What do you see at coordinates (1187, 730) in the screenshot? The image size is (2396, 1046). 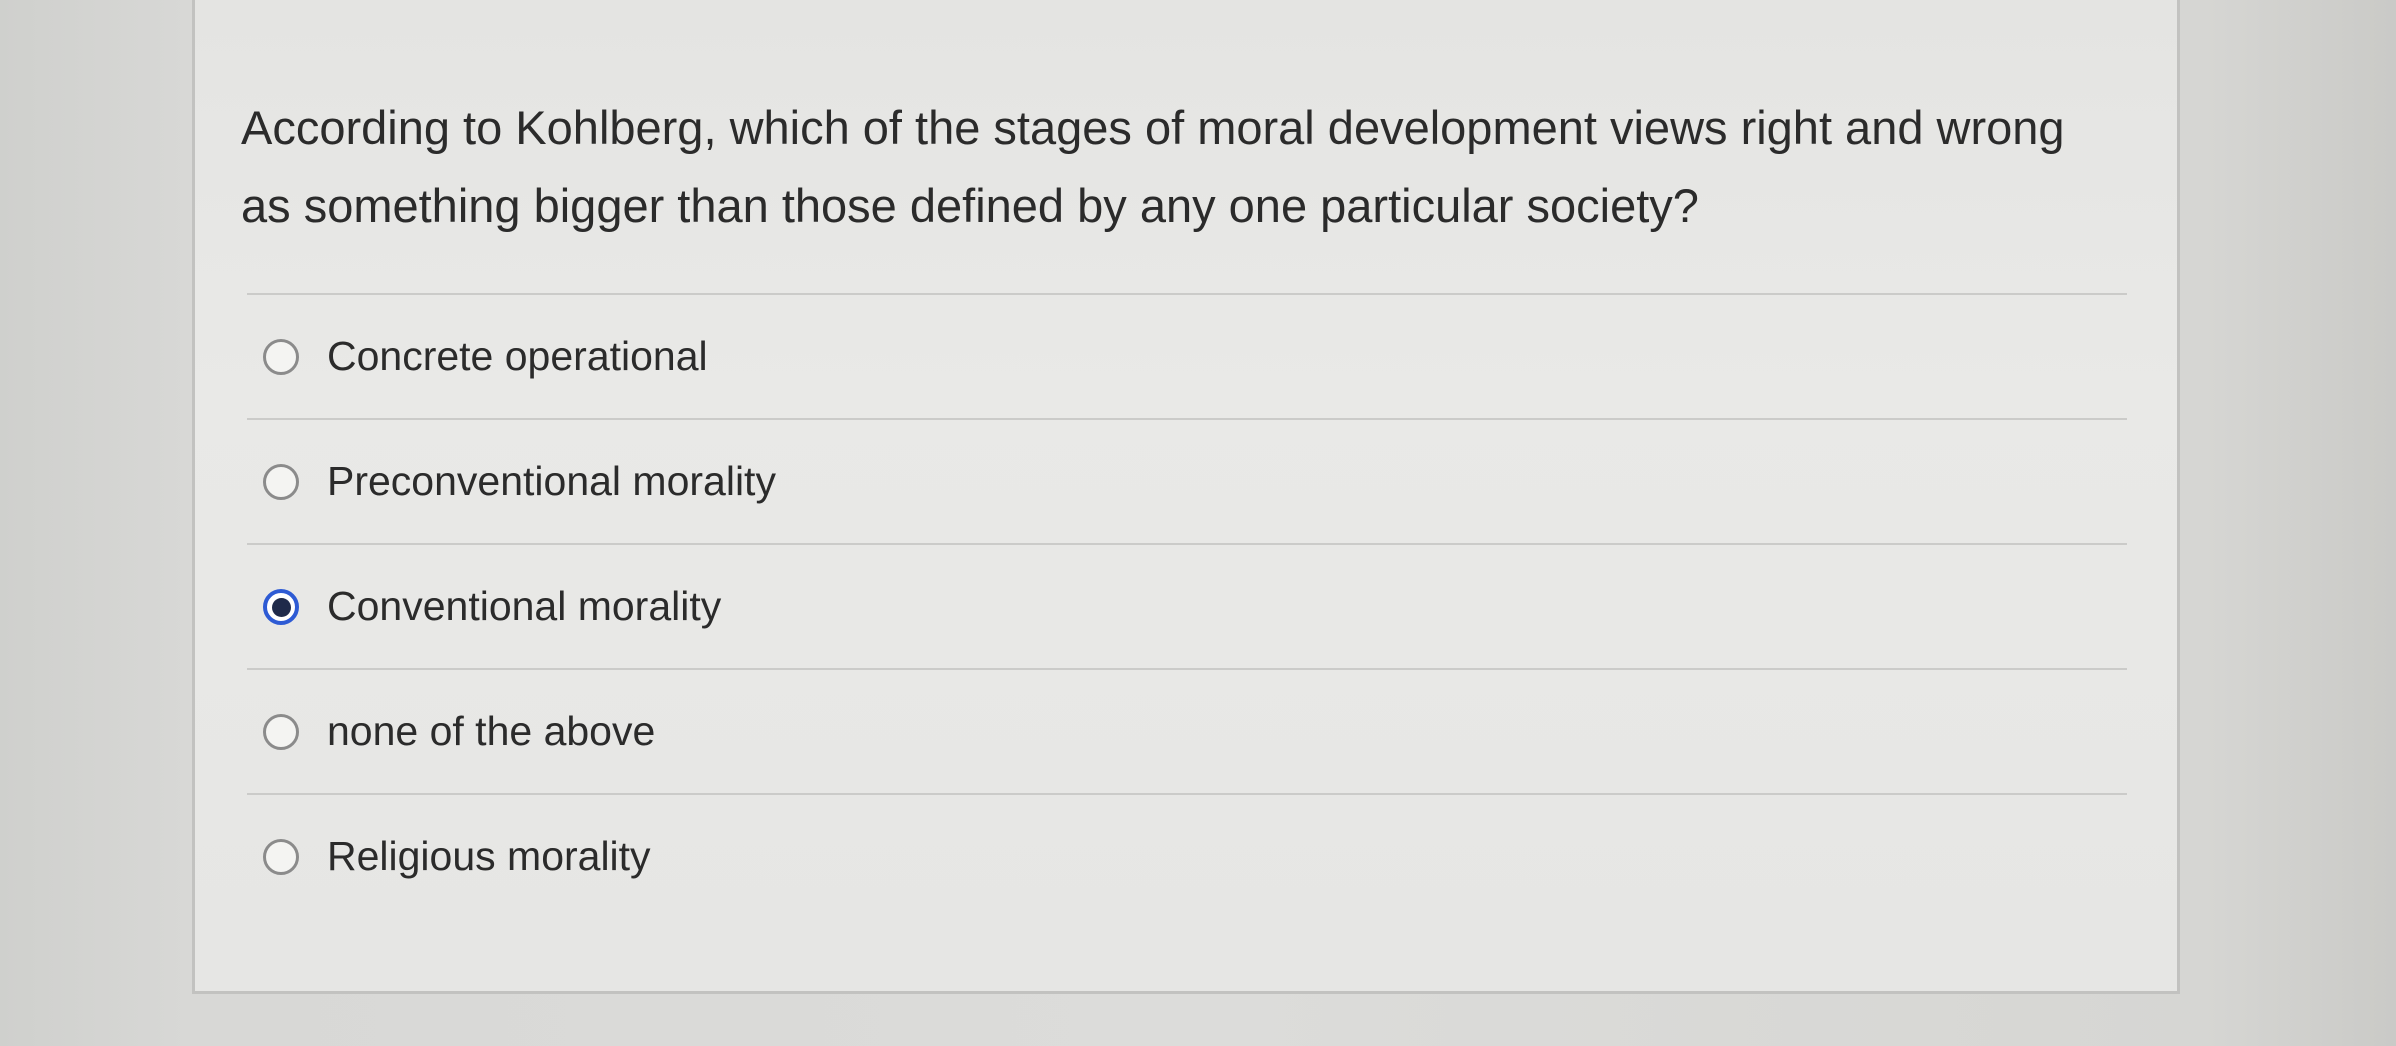 I see `answer-option-none-of-the-above: none of the above` at bounding box center [1187, 730].